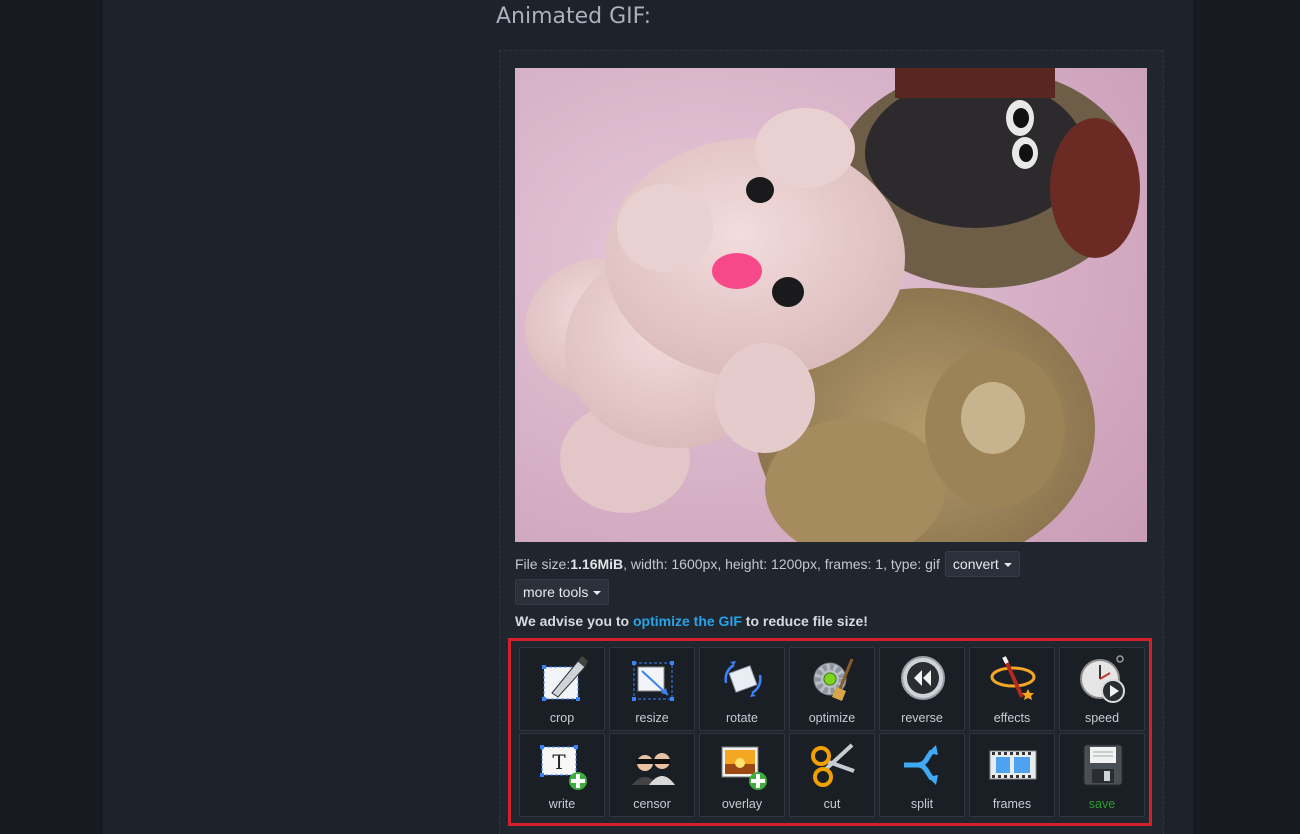 The image size is (1300, 834). I want to click on effects-tool-button: effects, so click(1012, 689).